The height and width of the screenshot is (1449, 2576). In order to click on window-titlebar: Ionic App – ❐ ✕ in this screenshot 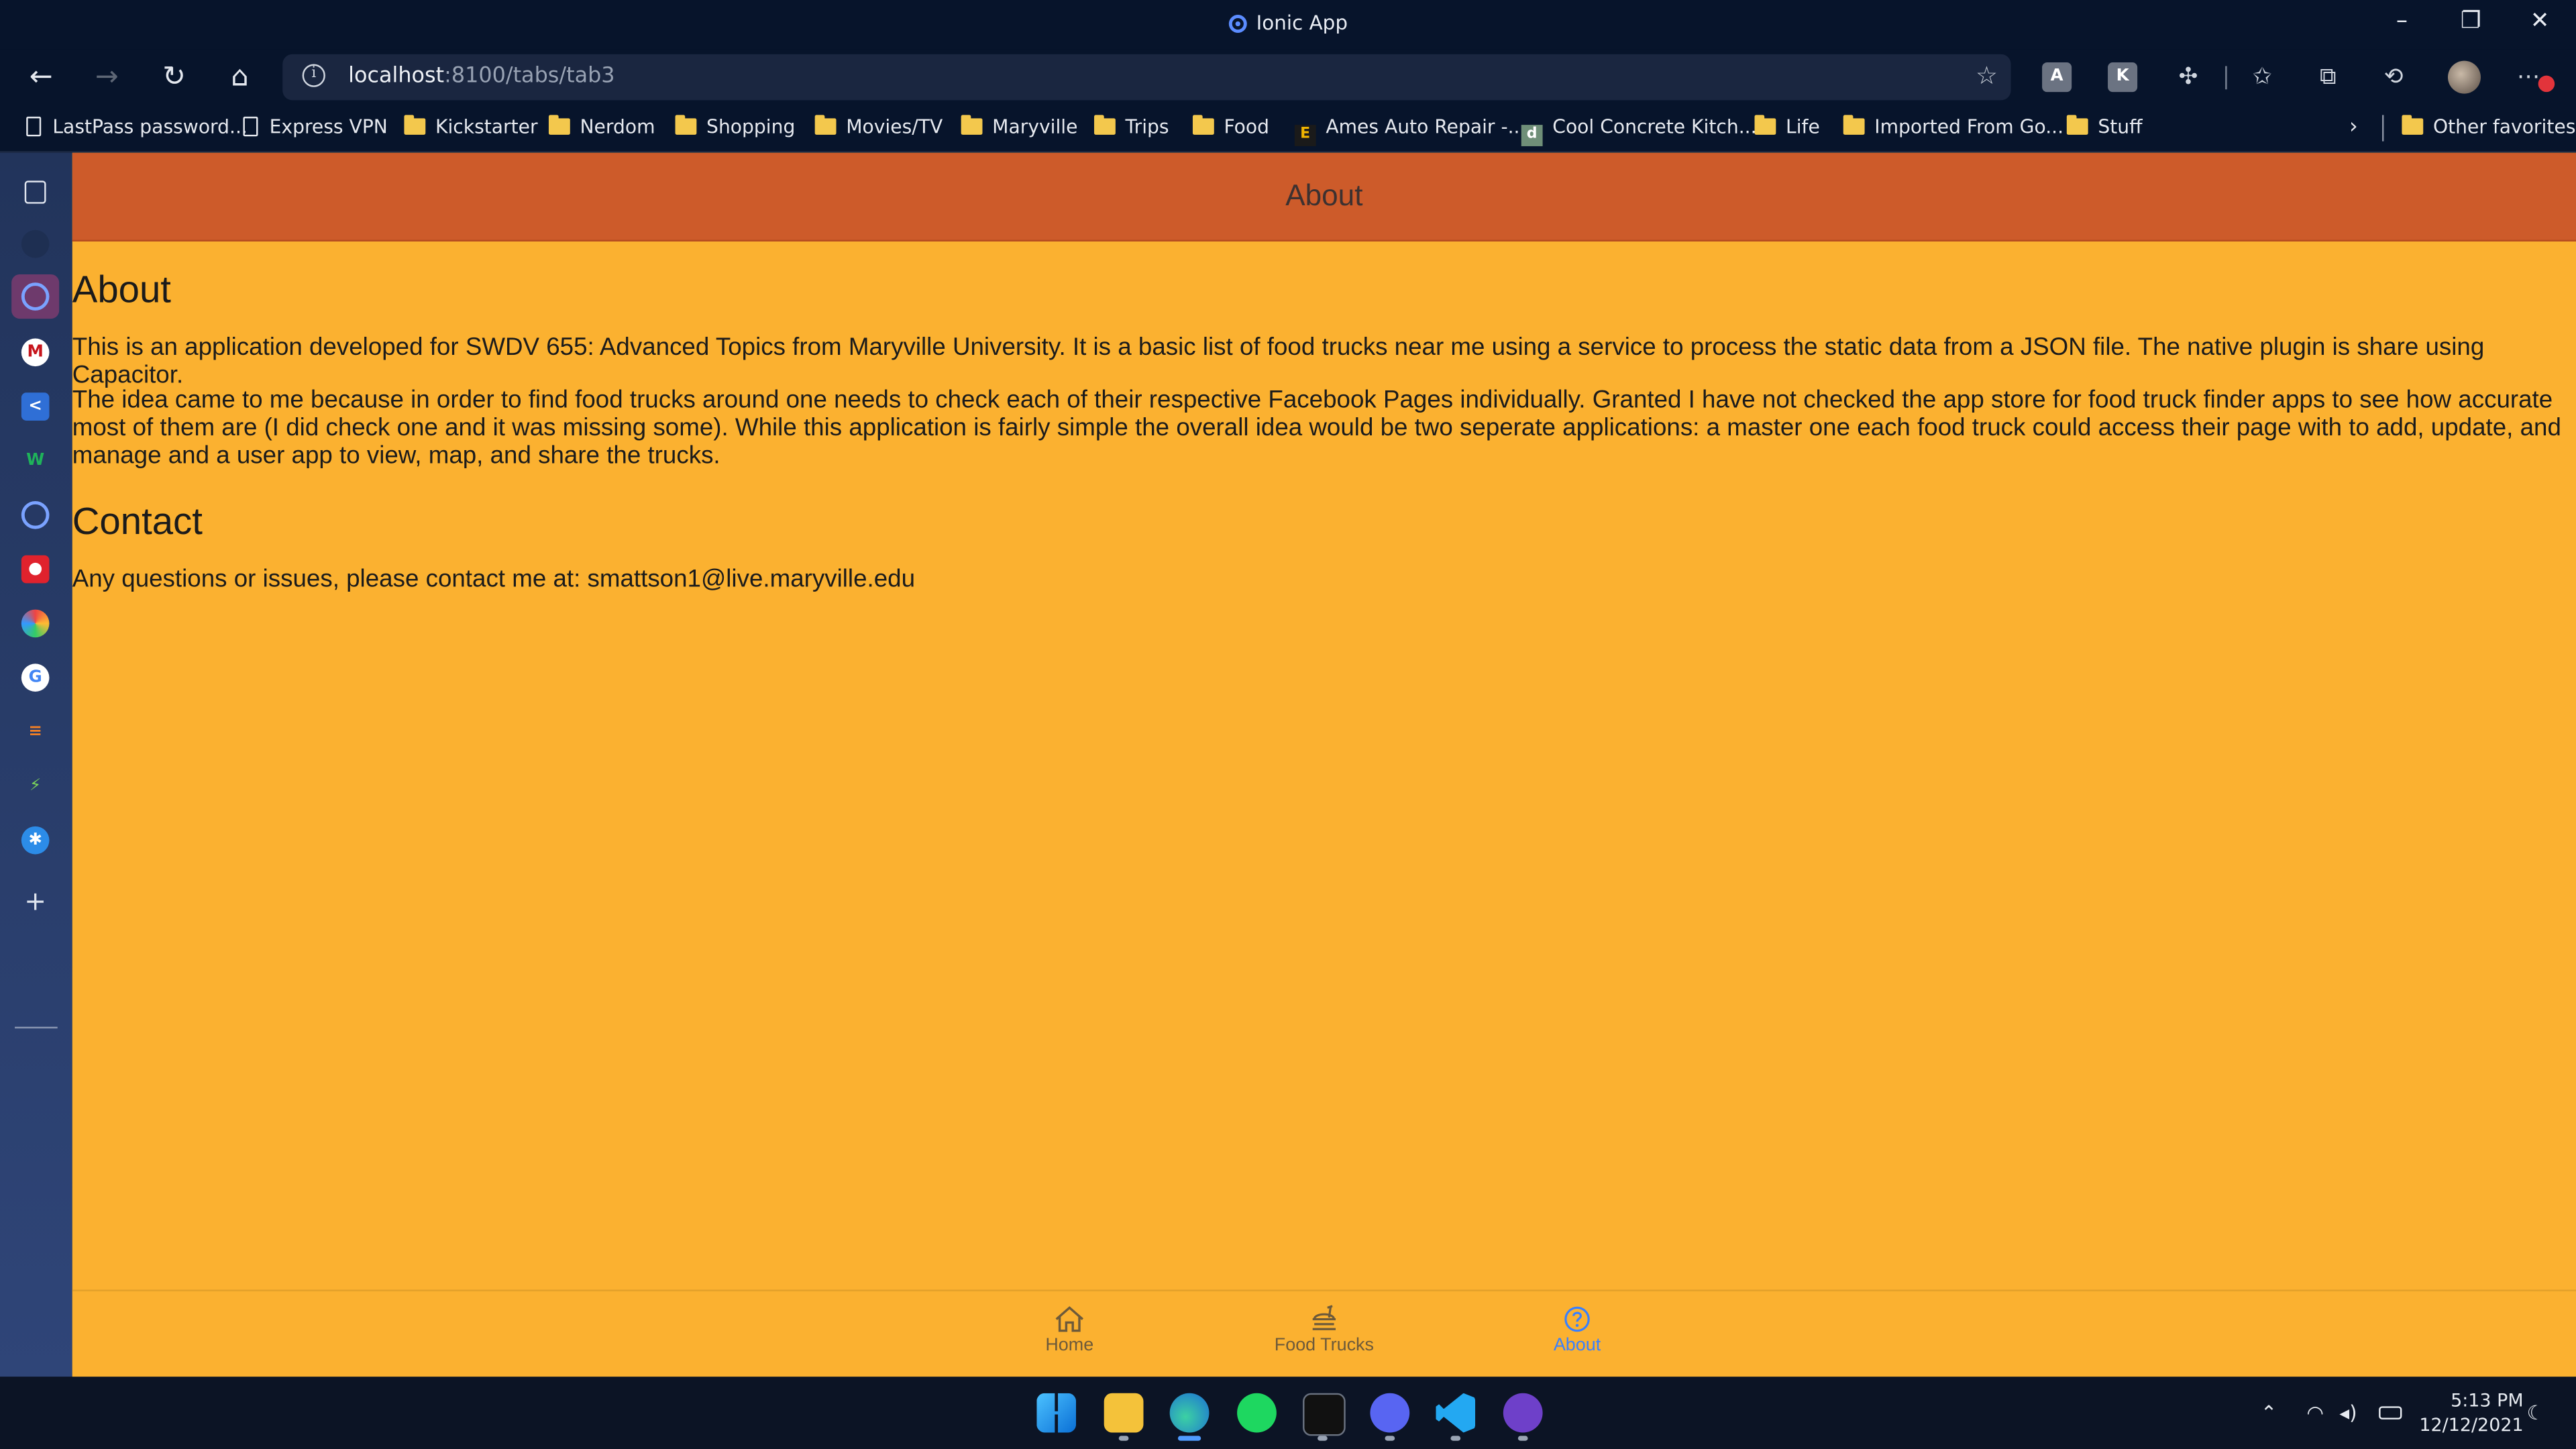, I will do `click(1288, 25)`.